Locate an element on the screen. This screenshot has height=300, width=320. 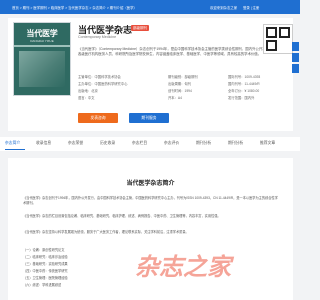
tab-columns: 杂志栏目 is located at coordinates (139, 143).